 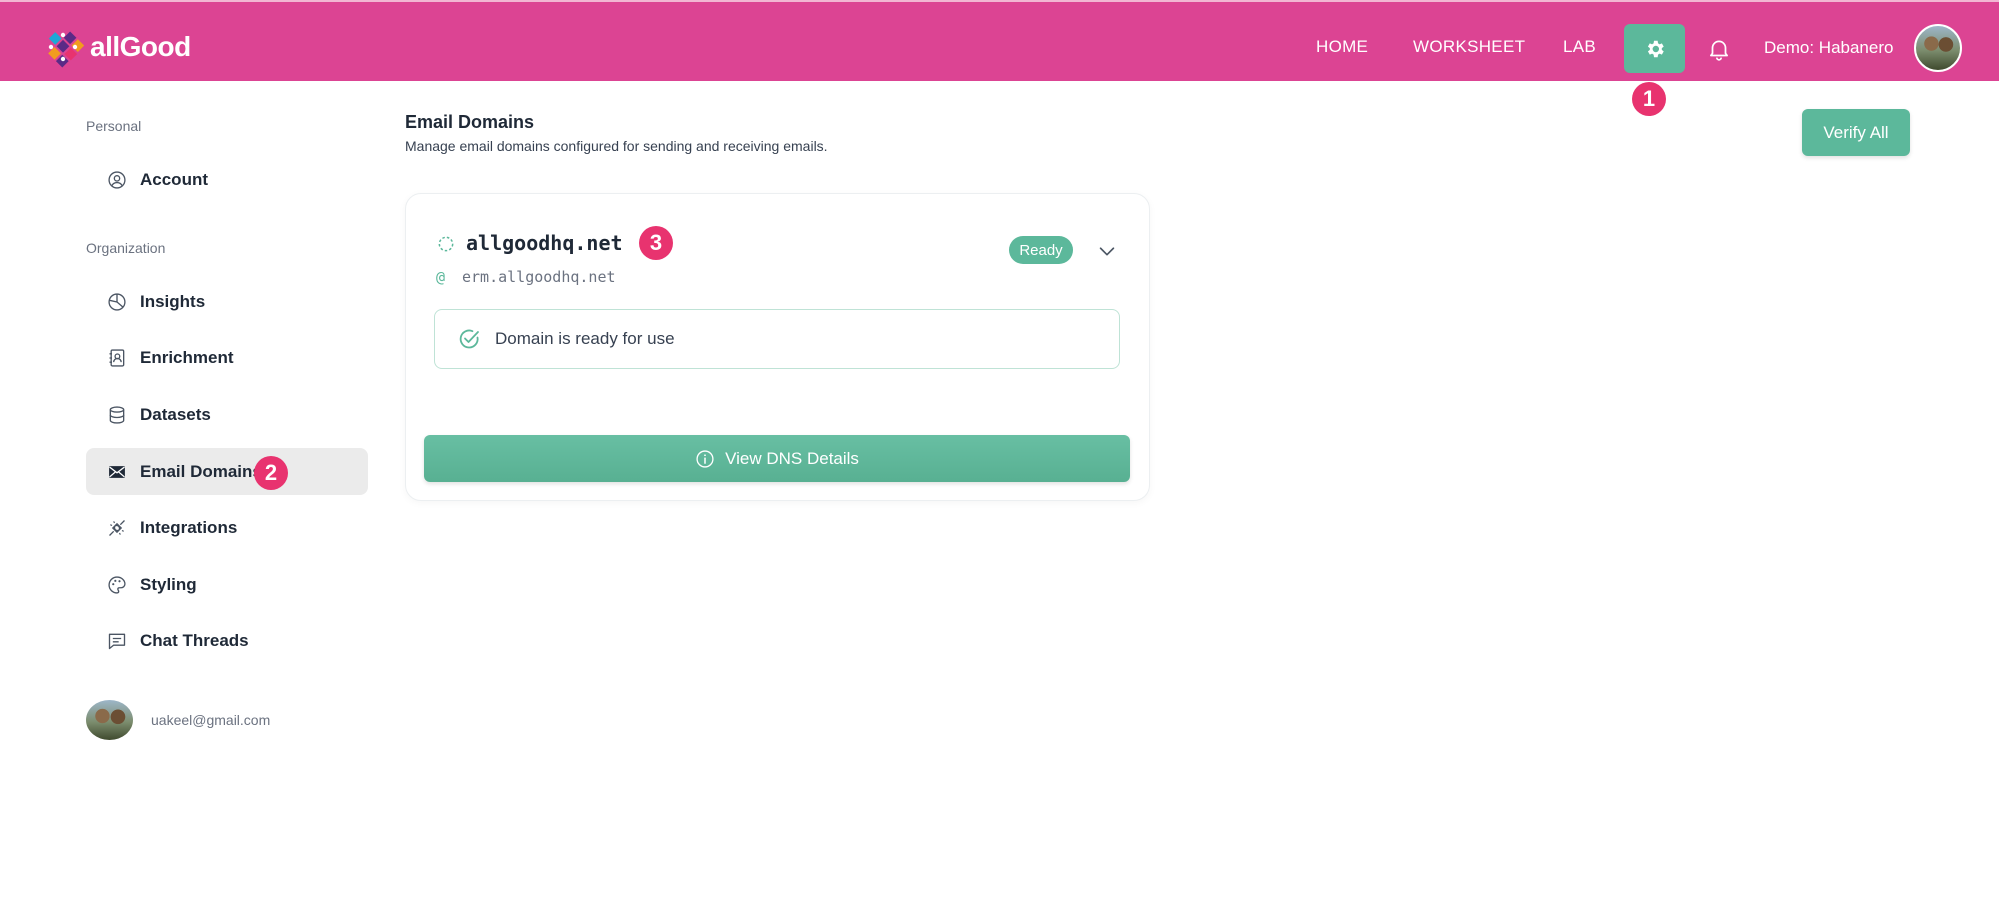 What do you see at coordinates (189, 527) in the screenshot?
I see `sidebar-item-label: Integrations` at bounding box center [189, 527].